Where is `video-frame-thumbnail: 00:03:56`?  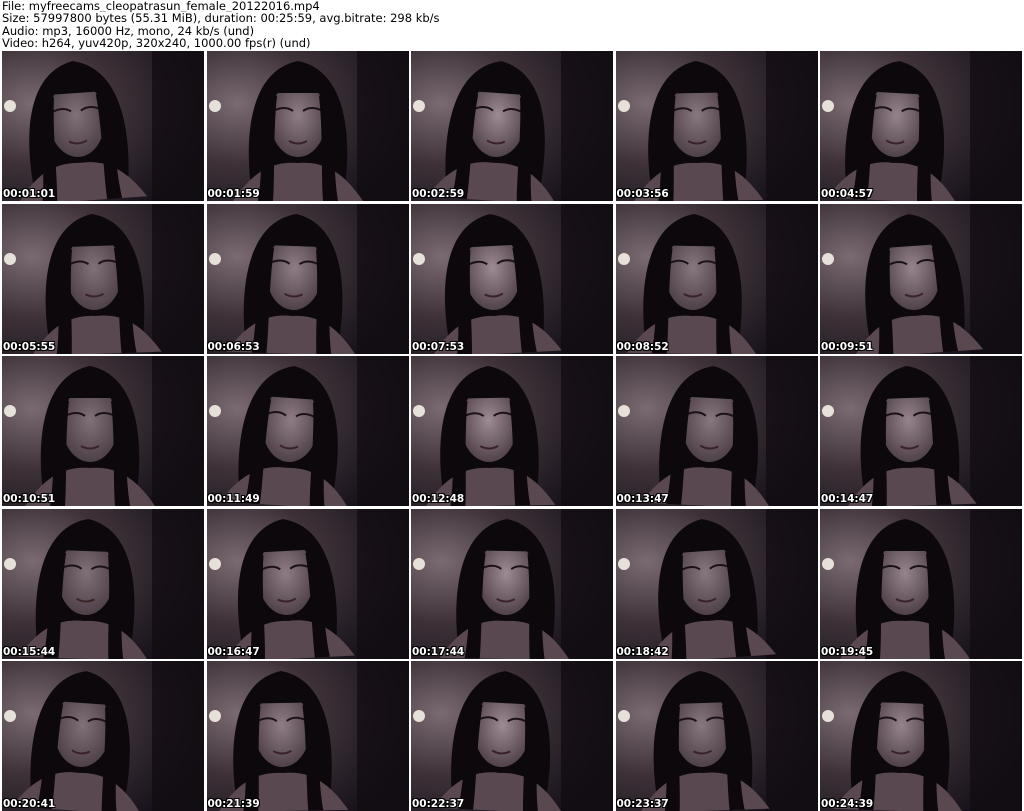
video-frame-thumbnail: 00:03:56 is located at coordinates (716, 126).